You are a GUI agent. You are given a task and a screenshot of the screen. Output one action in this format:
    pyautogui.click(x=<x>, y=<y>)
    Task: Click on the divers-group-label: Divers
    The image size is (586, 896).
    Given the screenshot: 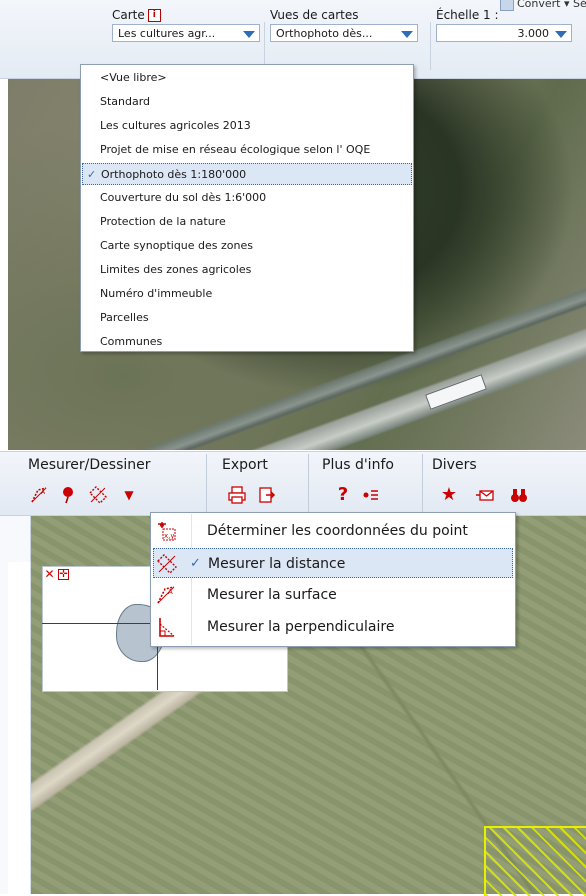 What is the action you would take?
    pyautogui.click(x=454, y=465)
    